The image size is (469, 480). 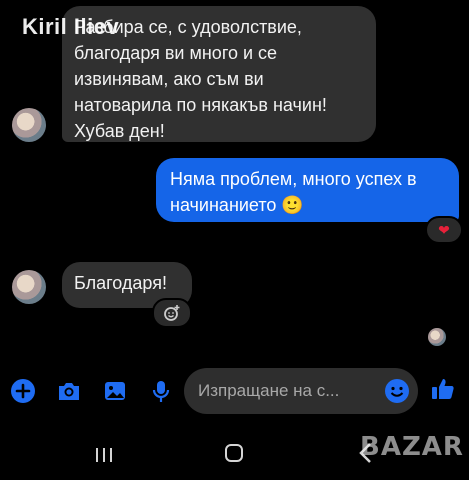 What do you see at coordinates (71, 26) in the screenshot?
I see `sender-name-watermark: Kiril Iliev` at bounding box center [71, 26].